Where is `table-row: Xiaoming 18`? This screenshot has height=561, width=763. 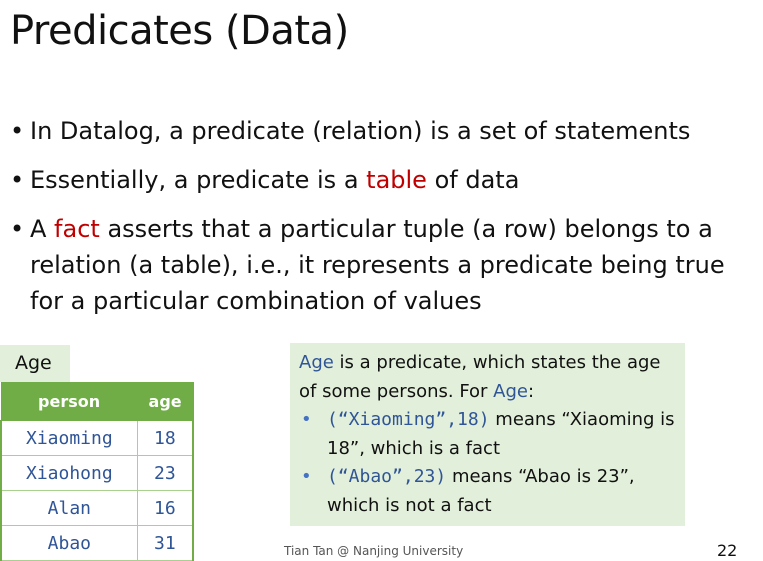
table-row: Xiaoming 18 is located at coordinates (97, 438).